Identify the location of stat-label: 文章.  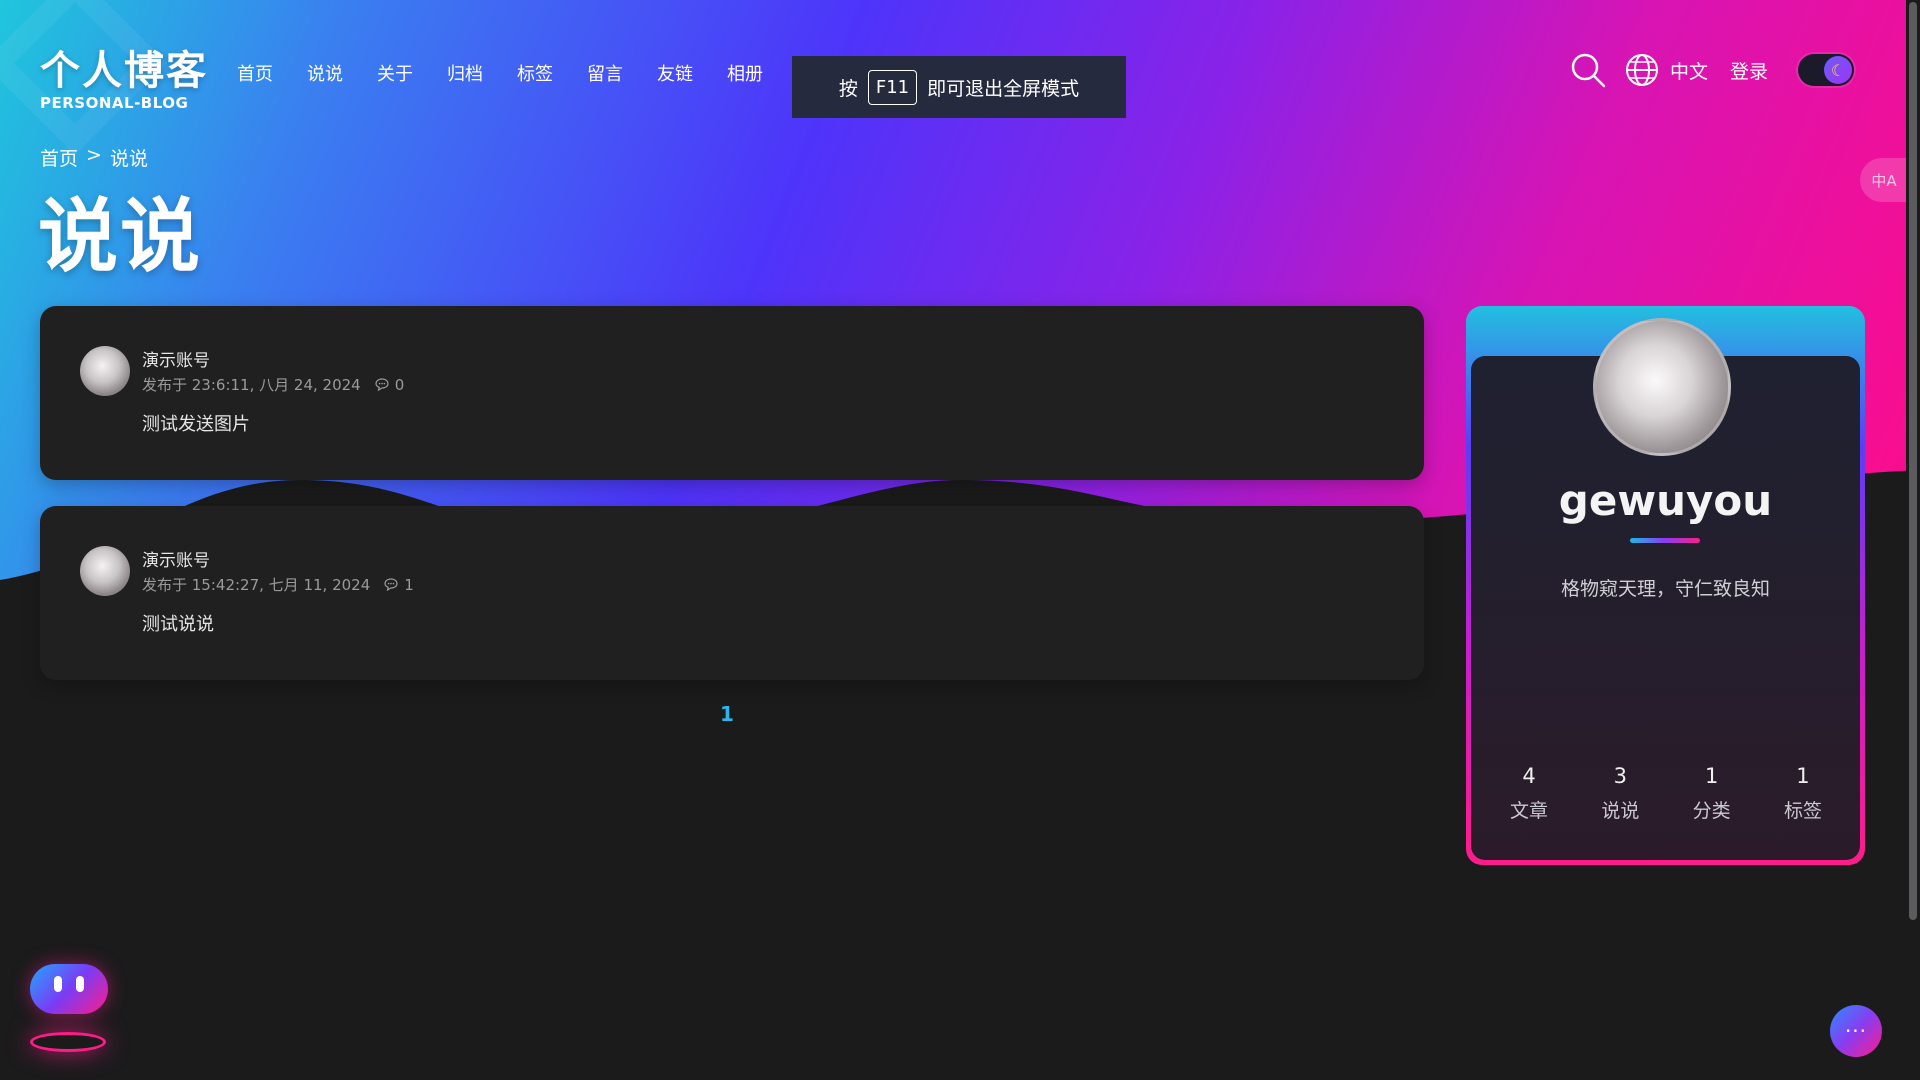
(1528, 811).